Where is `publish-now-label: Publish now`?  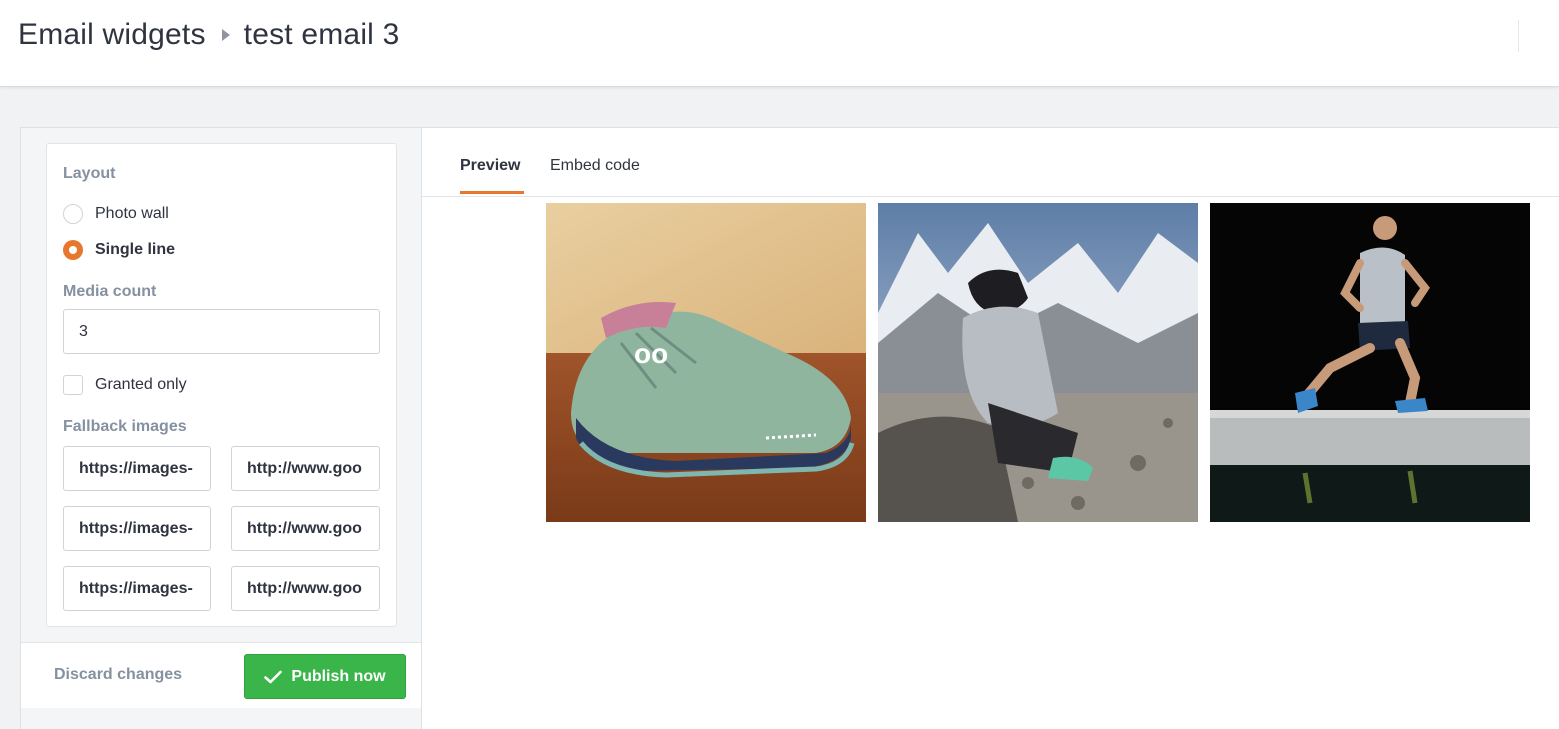 publish-now-label: Publish now is located at coordinates (338, 676).